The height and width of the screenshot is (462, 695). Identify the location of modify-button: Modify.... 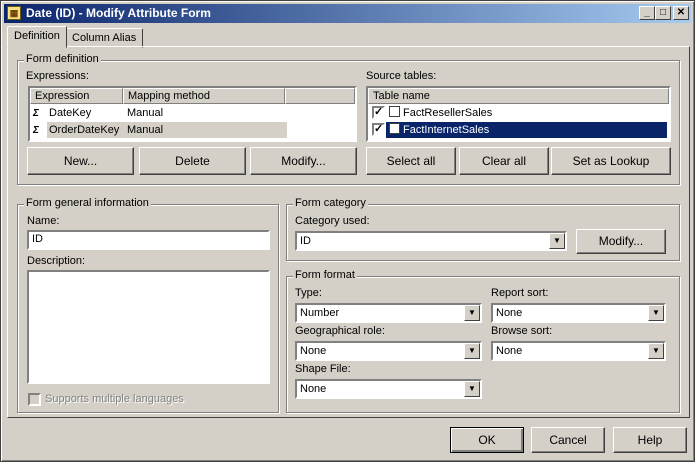
(303, 161).